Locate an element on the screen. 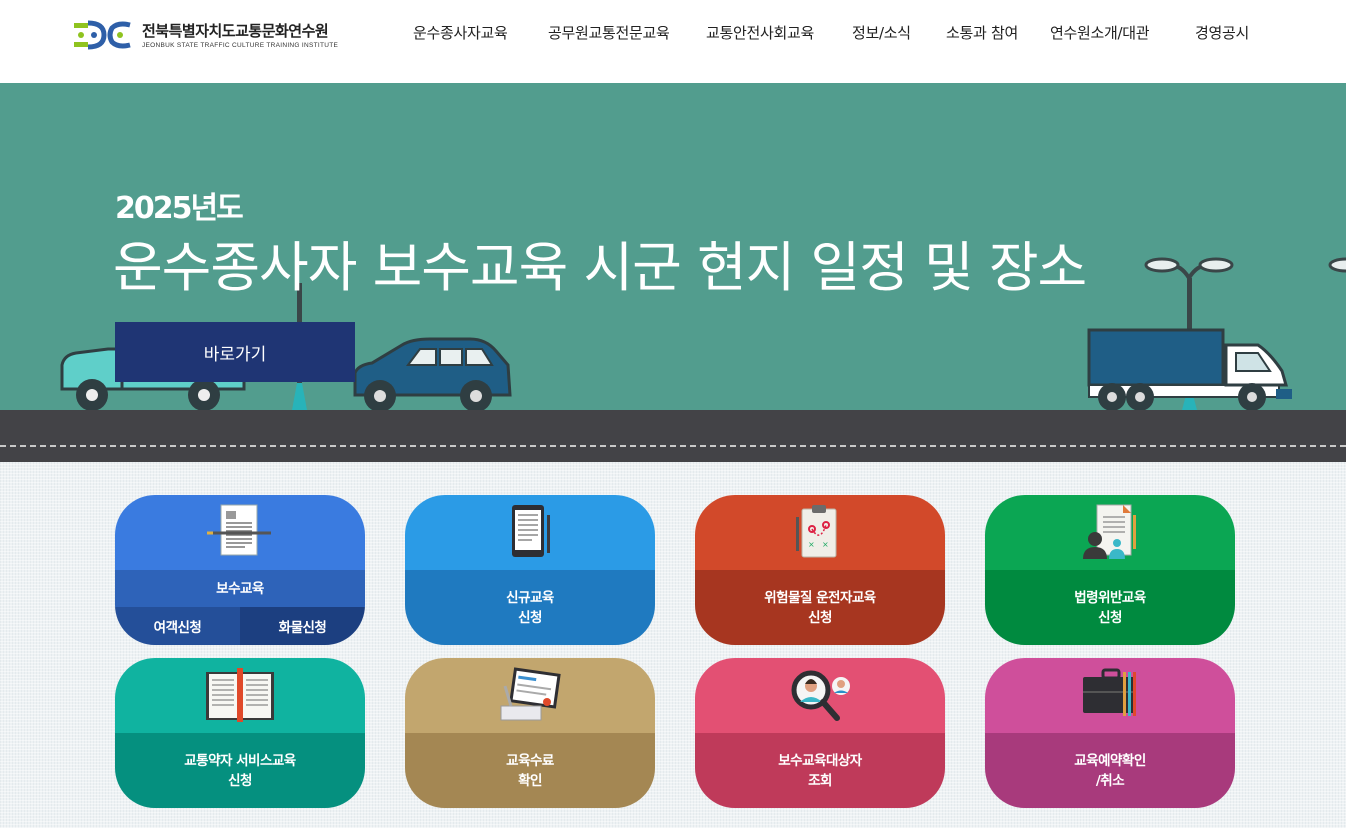  hero-go-button: 바로가기 is located at coordinates (235, 352).